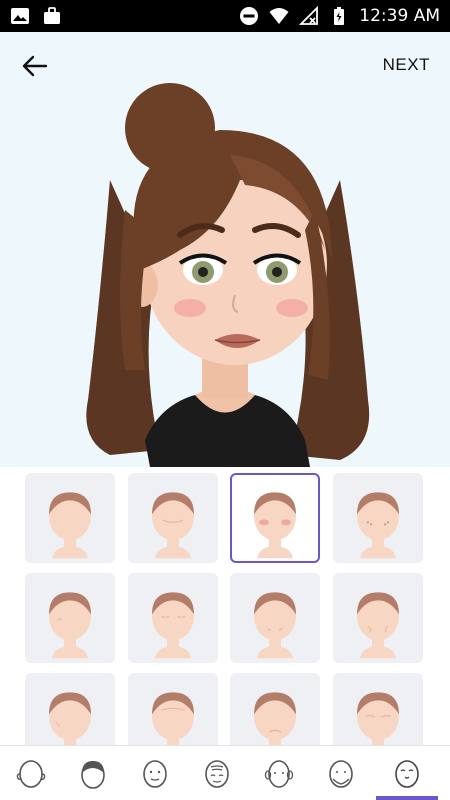 The width and height of the screenshot is (450, 800). I want to click on arrow-left-icon, so click(35, 66).